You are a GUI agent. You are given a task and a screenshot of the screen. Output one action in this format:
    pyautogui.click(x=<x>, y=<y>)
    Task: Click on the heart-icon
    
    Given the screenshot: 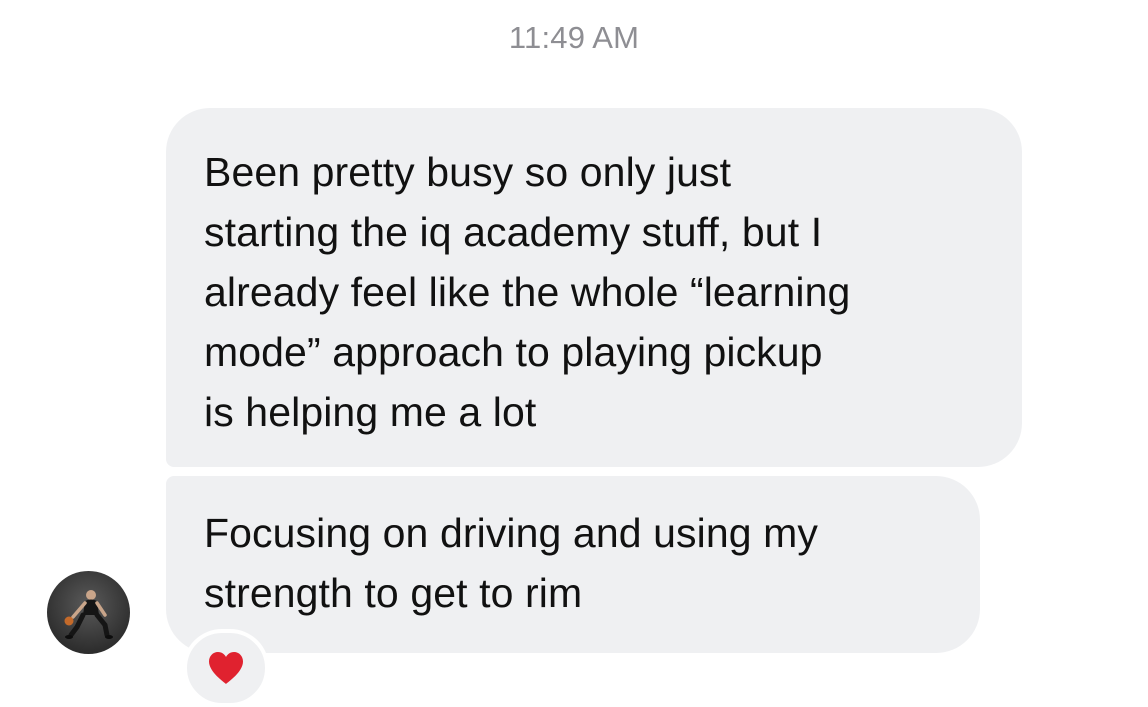 What is the action you would take?
    pyautogui.click(x=226, y=668)
    